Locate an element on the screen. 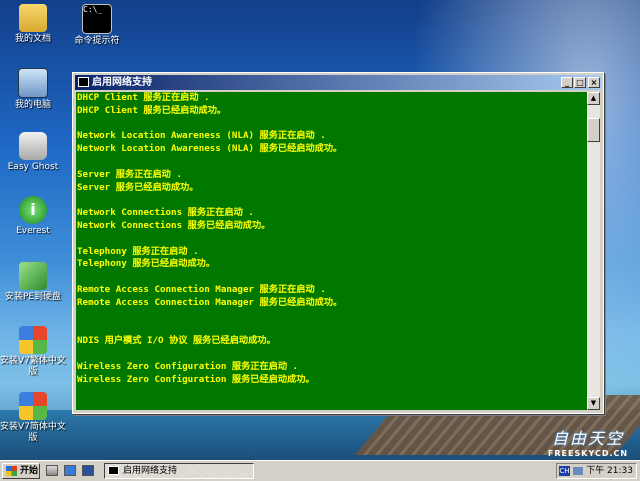 This screenshot has width=640, height=481. network-icon is located at coordinates (578, 471).